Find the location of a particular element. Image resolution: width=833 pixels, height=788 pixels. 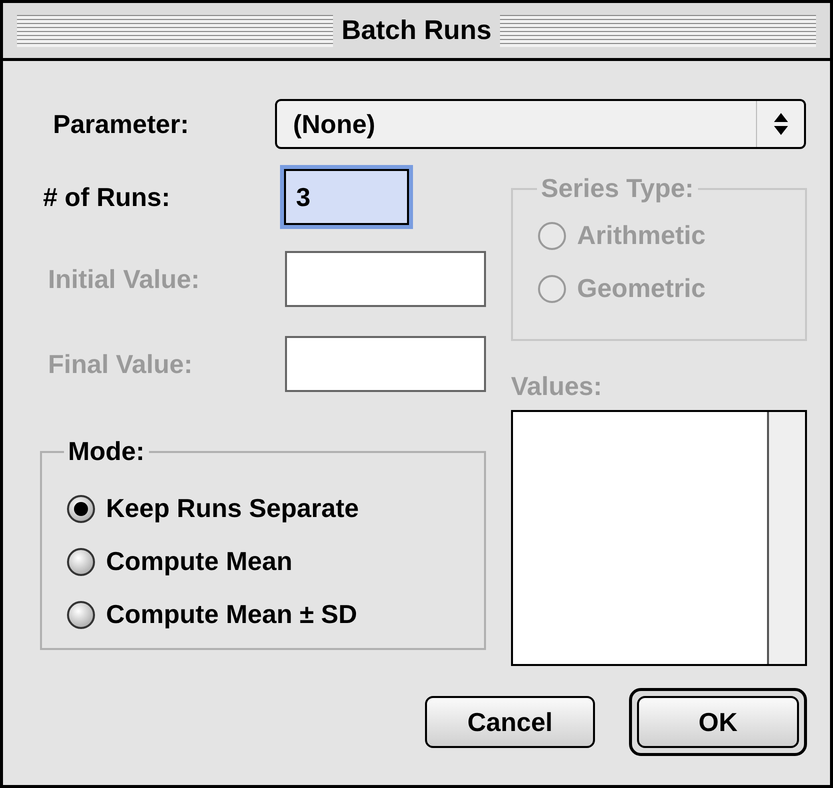

window-title: Batch Runs is located at coordinates (416, 31).